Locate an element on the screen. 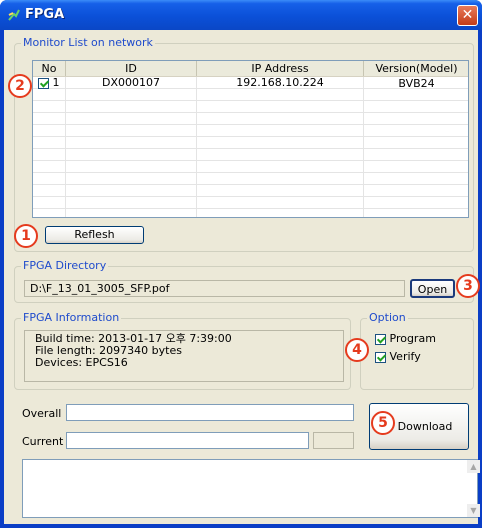 This screenshot has width=482, height=528. table-row: 1 DX000107 192.168.10.224 BVB24 is located at coordinates (250, 83).